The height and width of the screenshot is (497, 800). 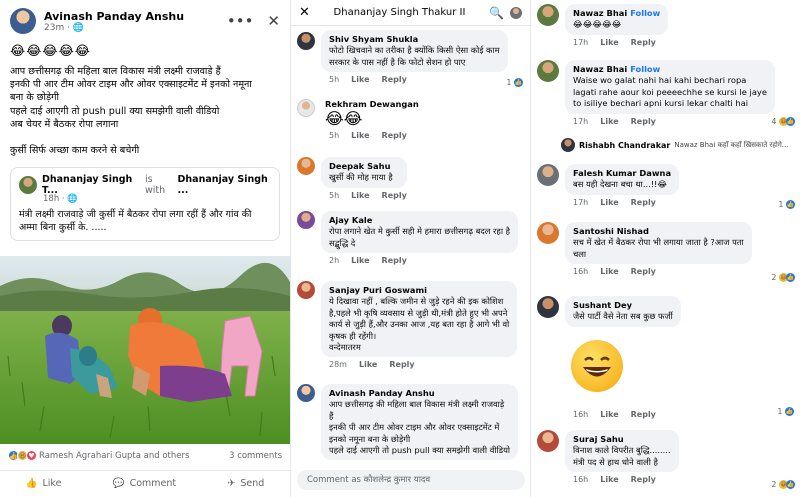 What do you see at coordinates (114, 456) in the screenshot?
I see `reactions-text: Ramesh Agrahari Gupta and others` at bounding box center [114, 456].